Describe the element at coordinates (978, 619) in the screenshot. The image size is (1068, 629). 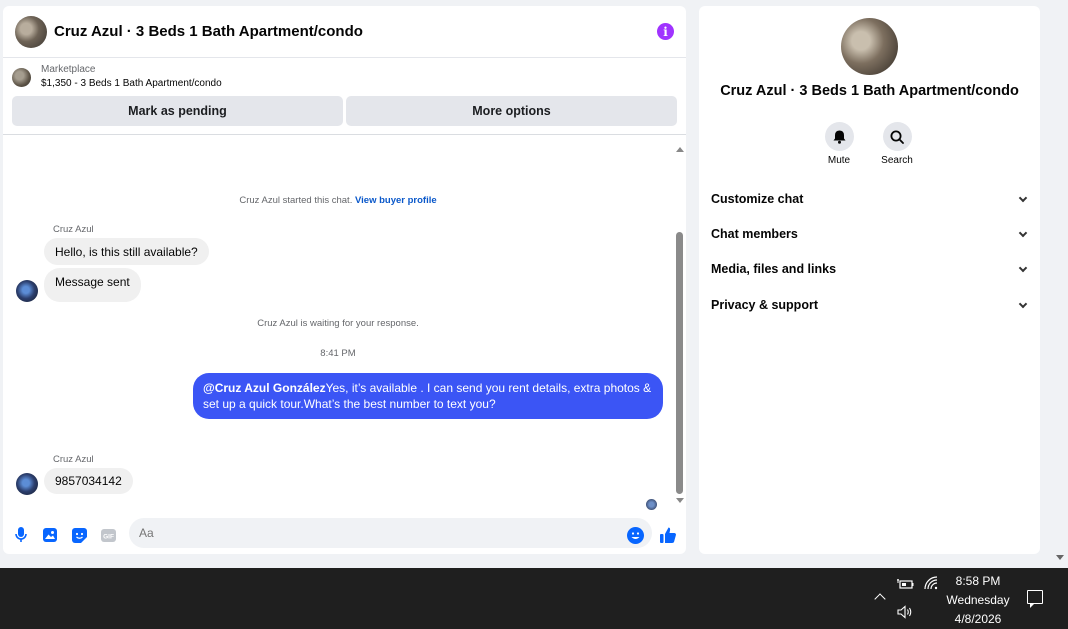
I see `clock-date: 4/8/2026` at that location.